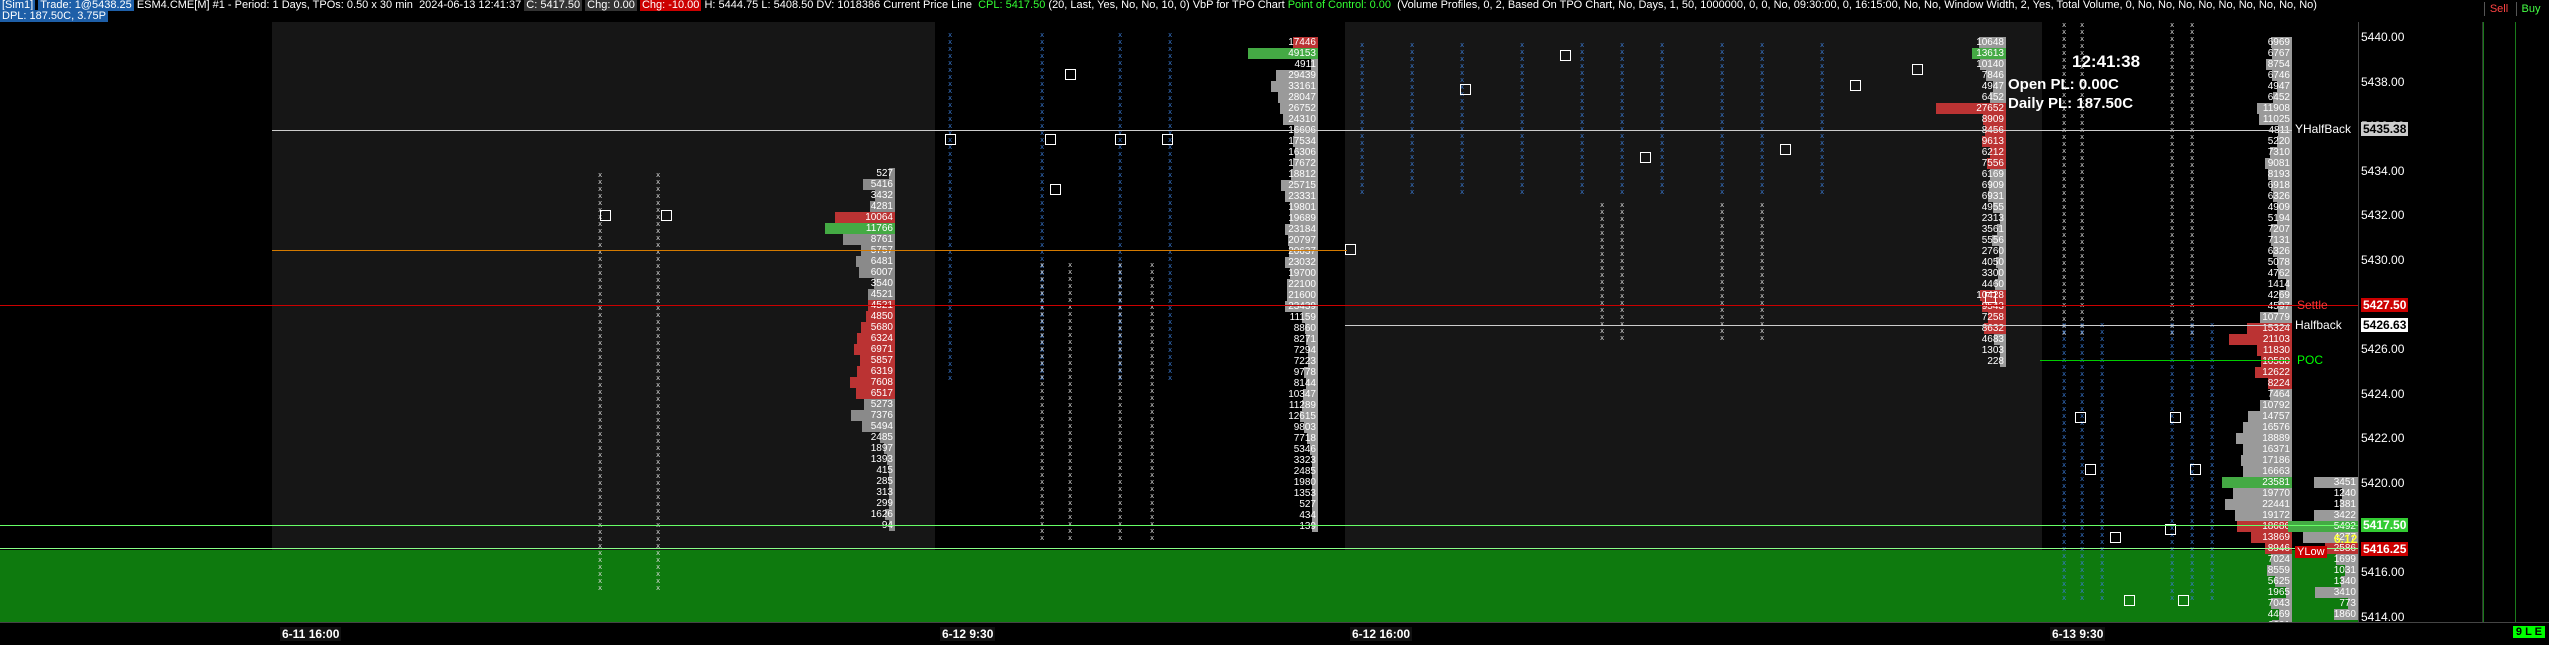 This screenshot has height=645, width=2549. I want to click on daily-pl: Daily PL: 187.50C, so click(2071, 103).